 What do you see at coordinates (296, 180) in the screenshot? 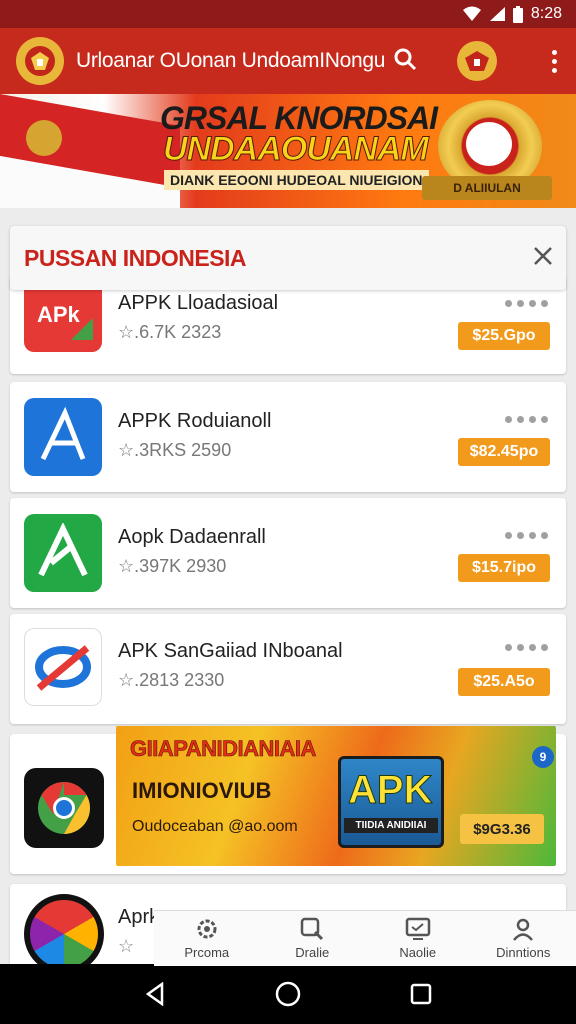
I see `hero-subtitle: DIANK EEOONI HUDEOAL NIUEIGION` at bounding box center [296, 180].